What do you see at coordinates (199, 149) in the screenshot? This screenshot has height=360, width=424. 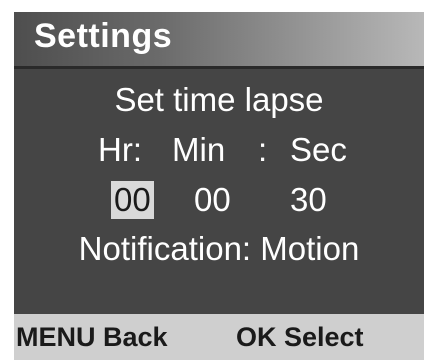 I see `minute-label: Min` at bounding box center [199, 149].